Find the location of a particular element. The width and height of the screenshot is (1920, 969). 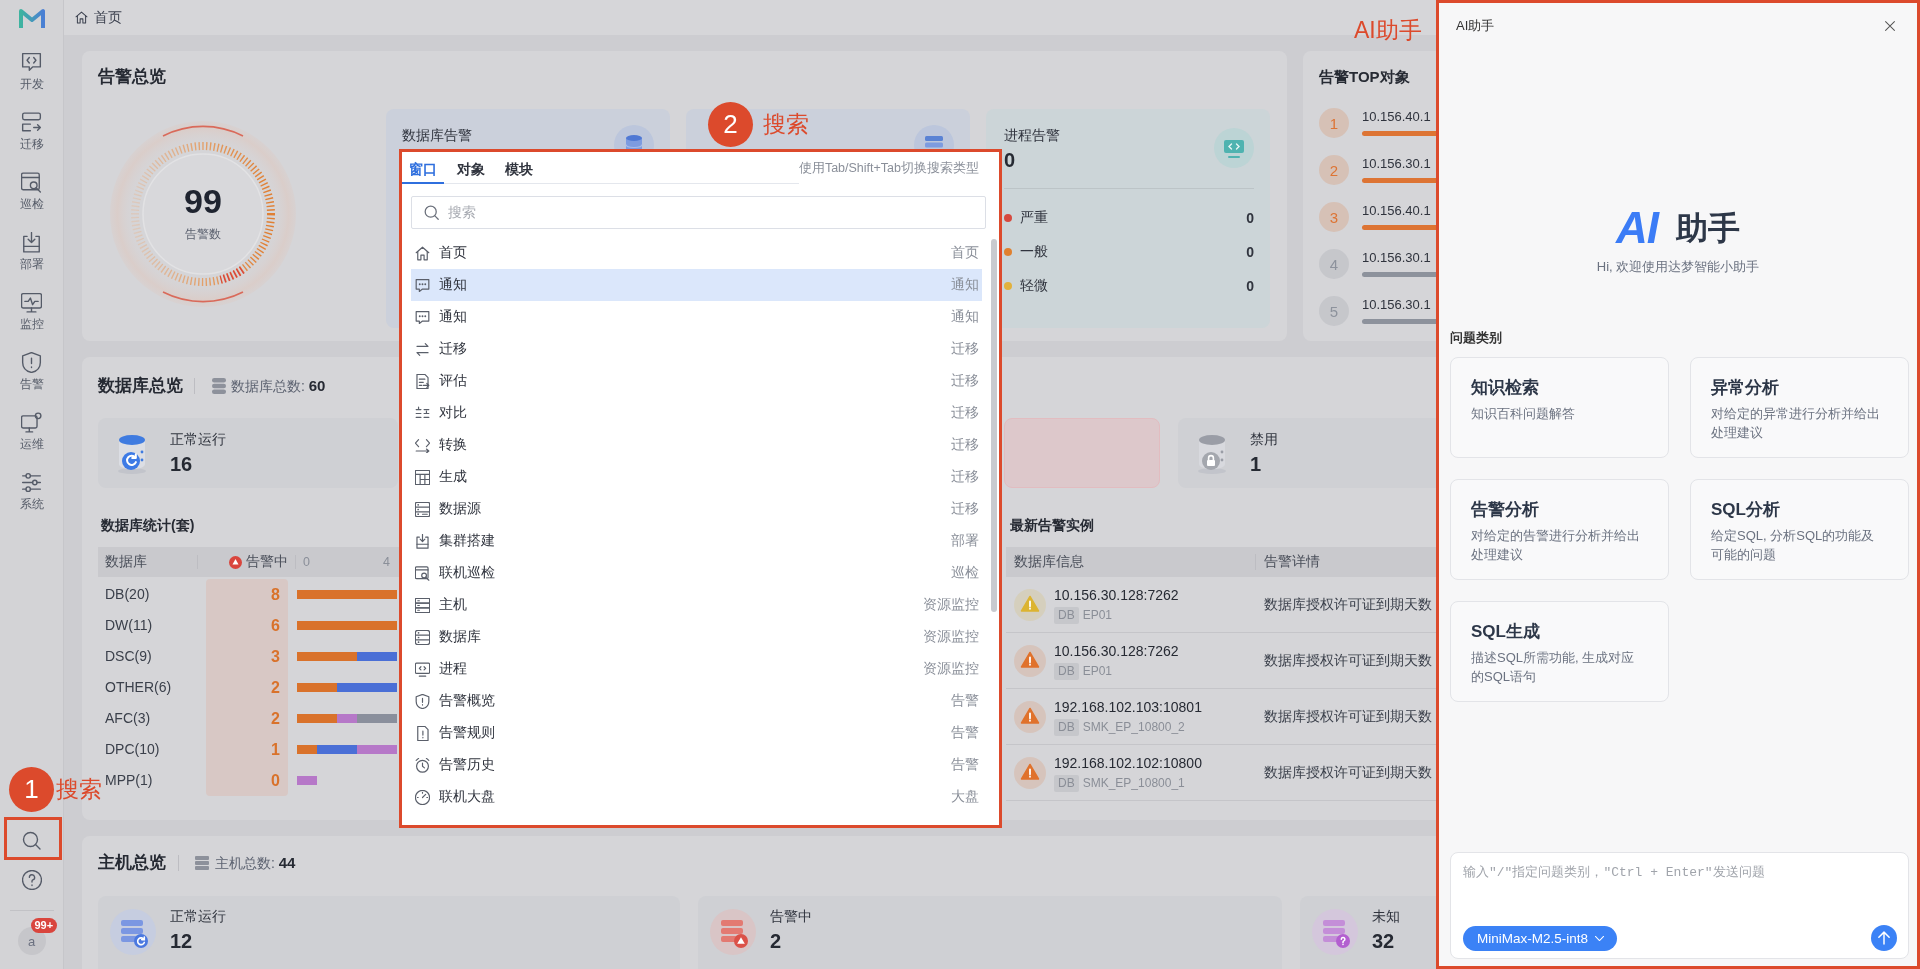

category-description: 描述SQL所需功能, 生成对应的SQL语句 is located at coordinates (1553, 667).